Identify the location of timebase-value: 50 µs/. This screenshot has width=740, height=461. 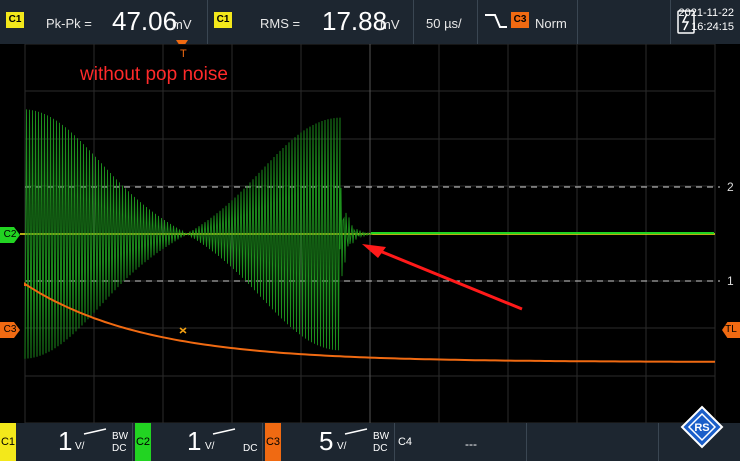
(444, 23).